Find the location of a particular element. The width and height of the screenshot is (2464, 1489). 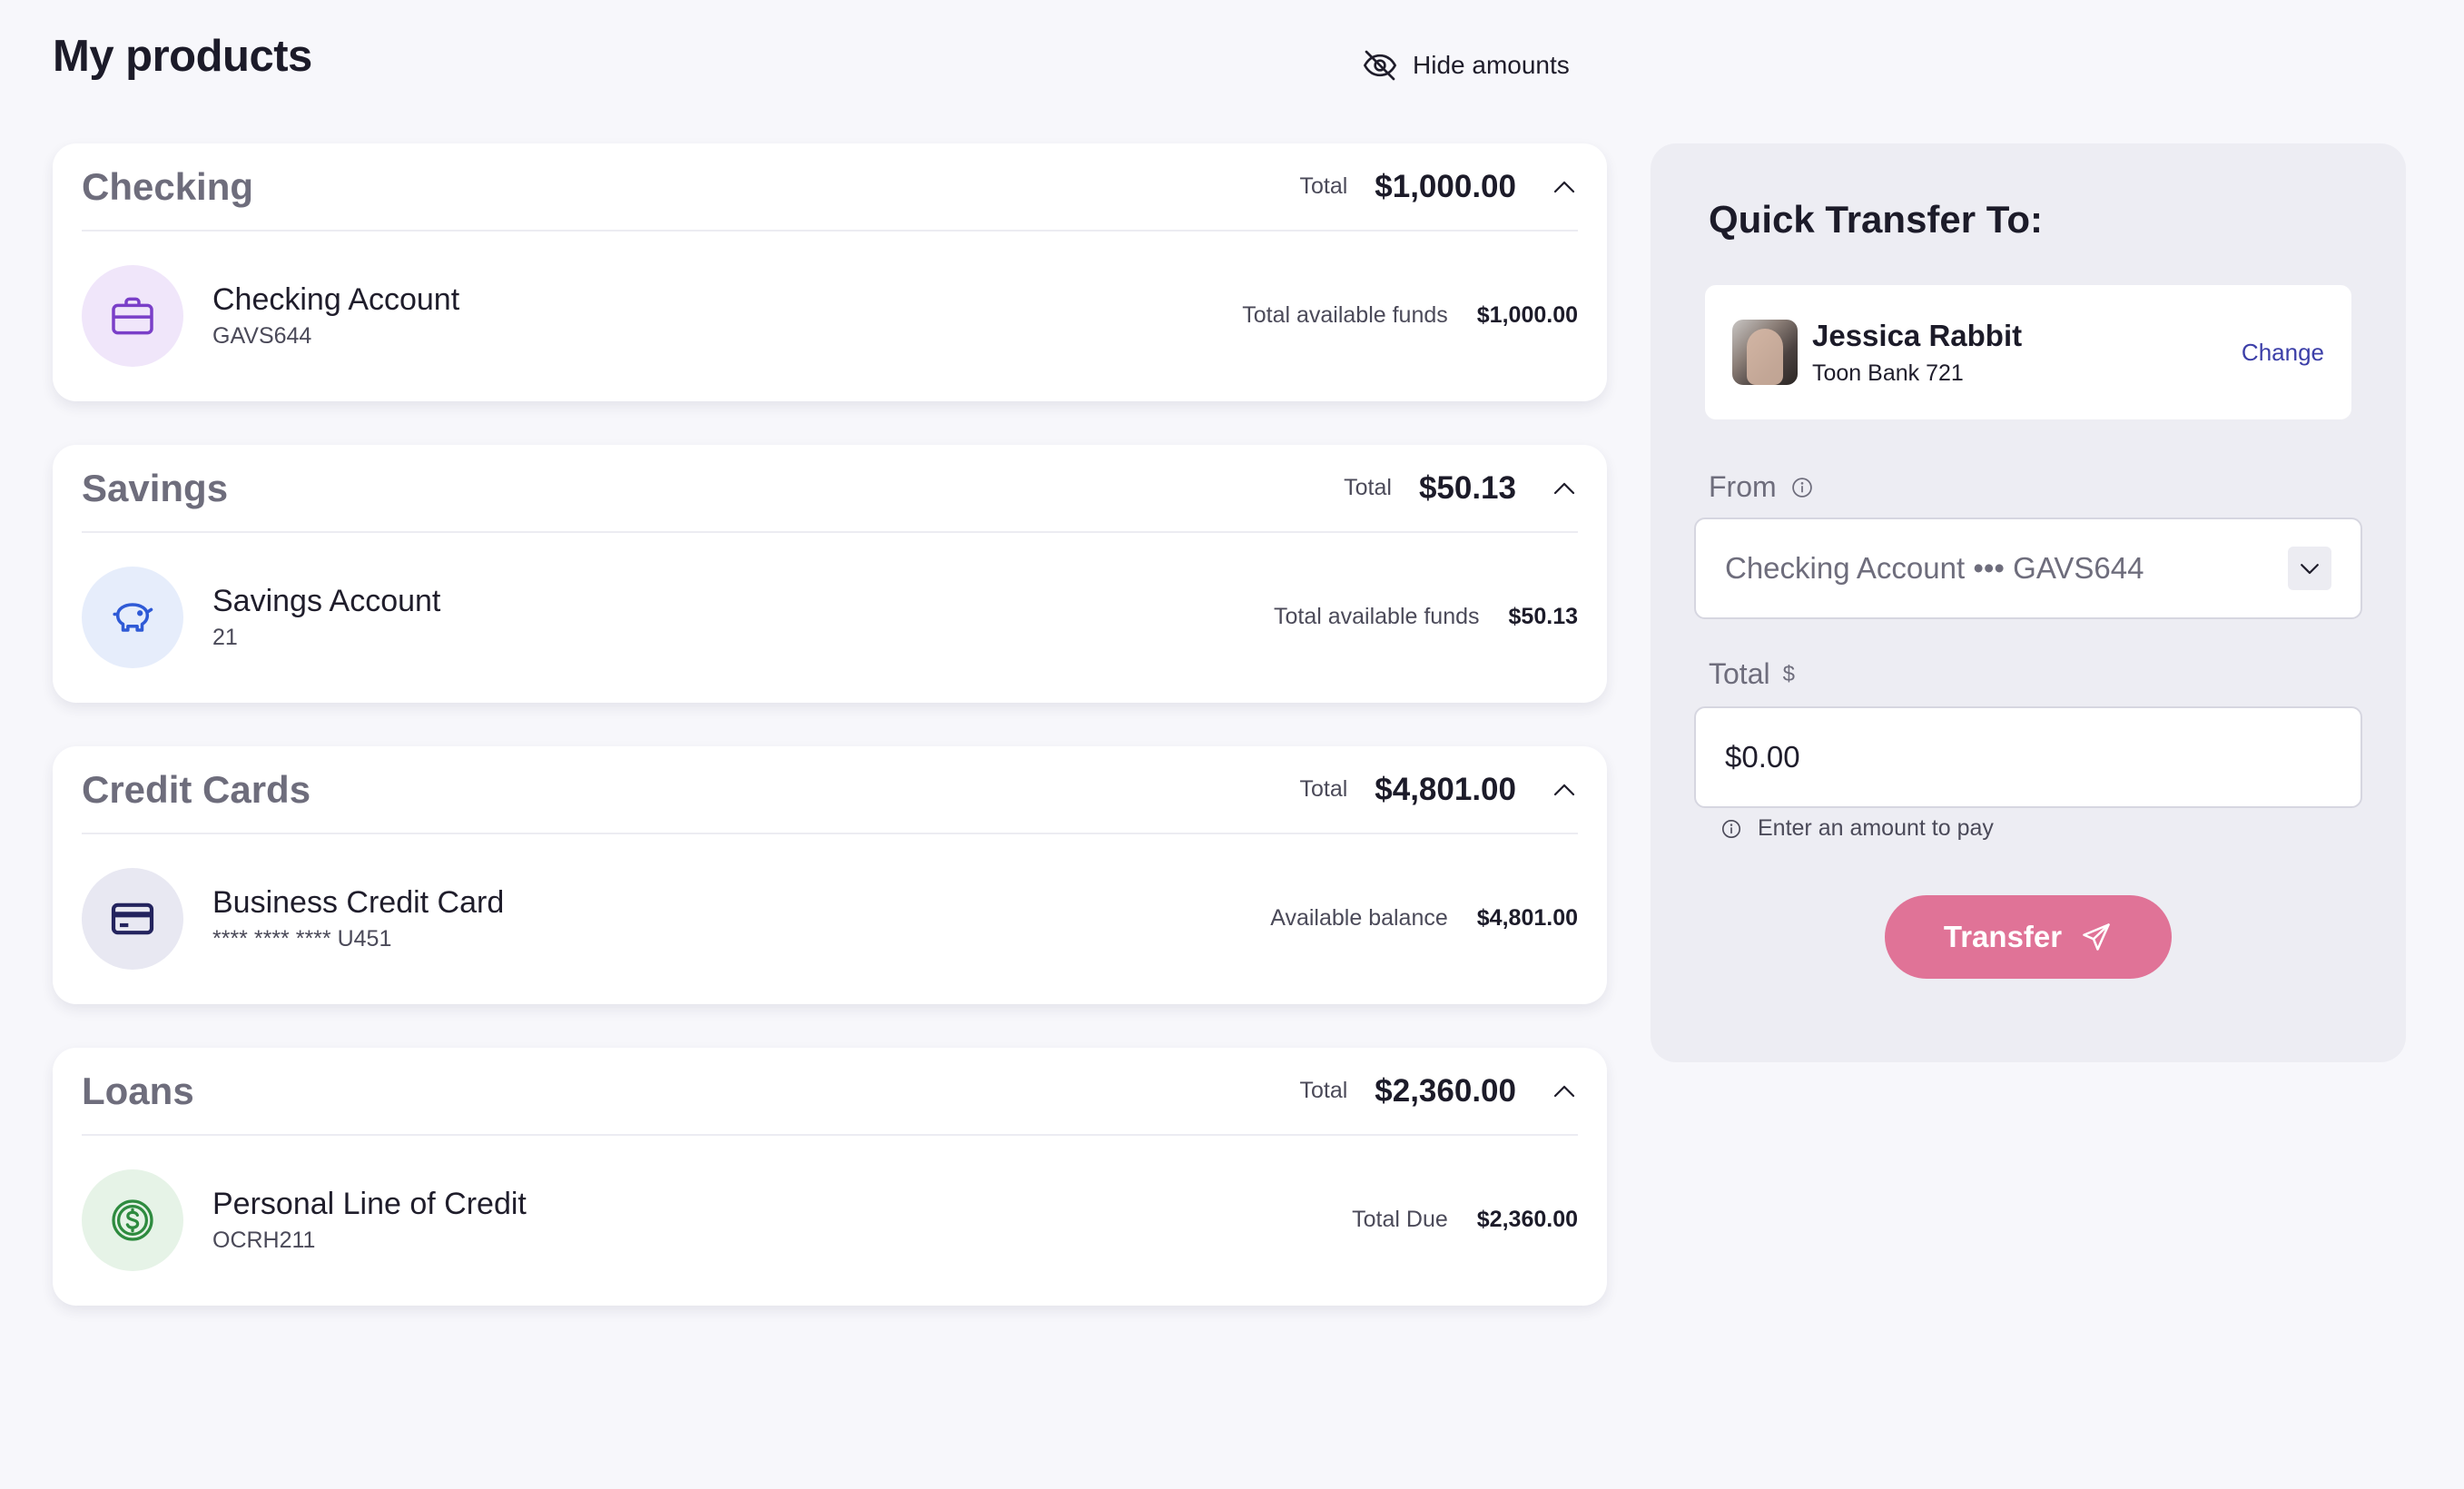

group-total-value: $1,000.00 is located at coordinates (1445, 186).